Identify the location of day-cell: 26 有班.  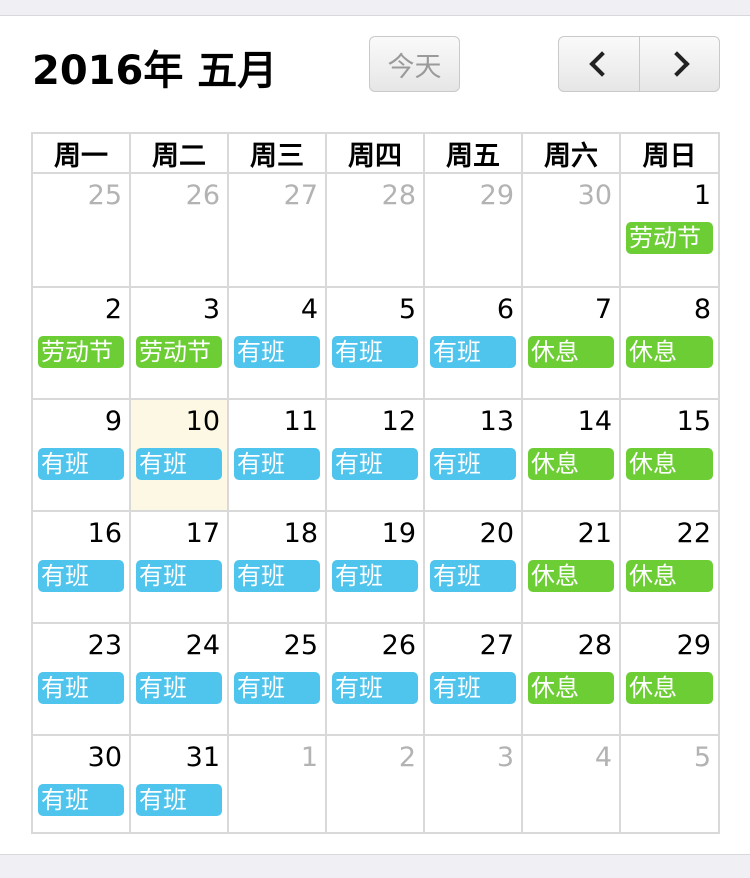
(376, 680).